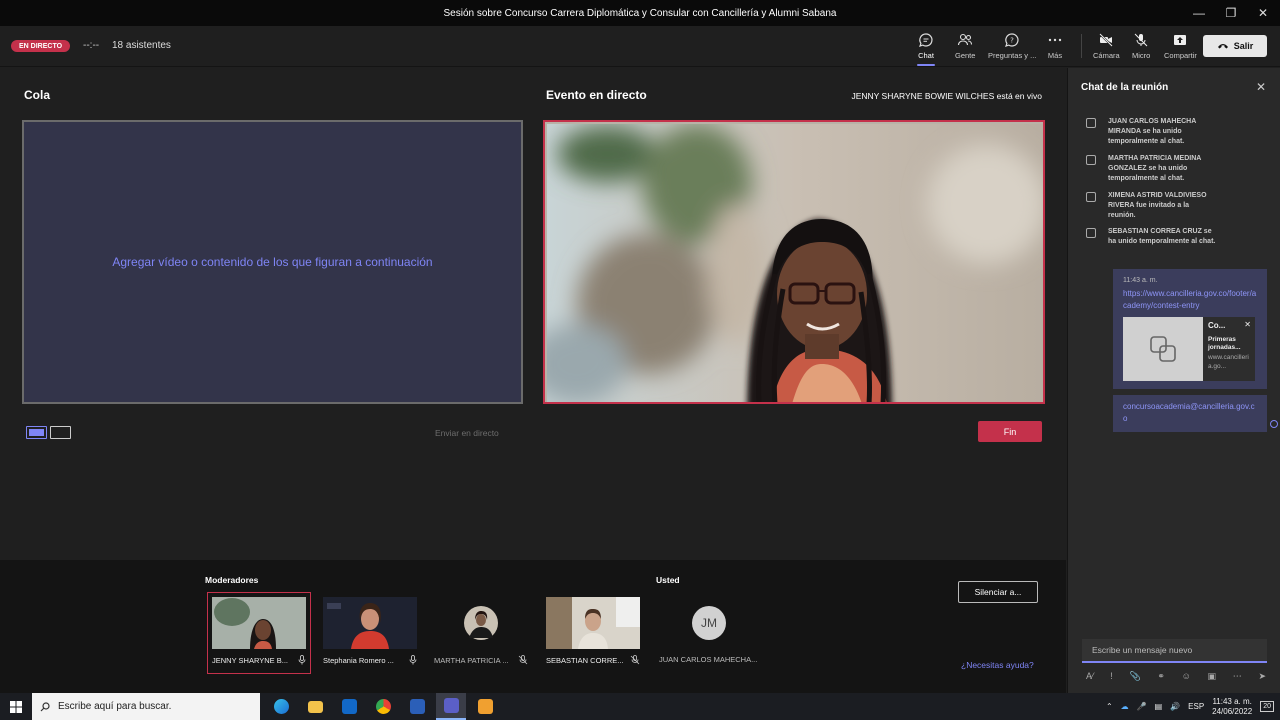  Describe the element at coordinates (41, 46) in the screenshot. I see `live-badge: EN DIRECTO` at that location.